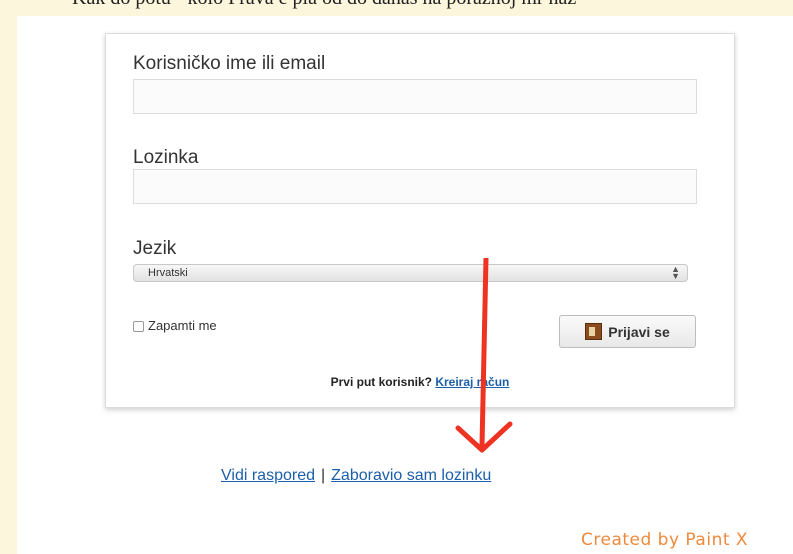 This screenshot has height=554, width=793. Describe the element at coordinates (639, 331) in the screenshot. I see `login-button-label: Prijavi se` at that location.